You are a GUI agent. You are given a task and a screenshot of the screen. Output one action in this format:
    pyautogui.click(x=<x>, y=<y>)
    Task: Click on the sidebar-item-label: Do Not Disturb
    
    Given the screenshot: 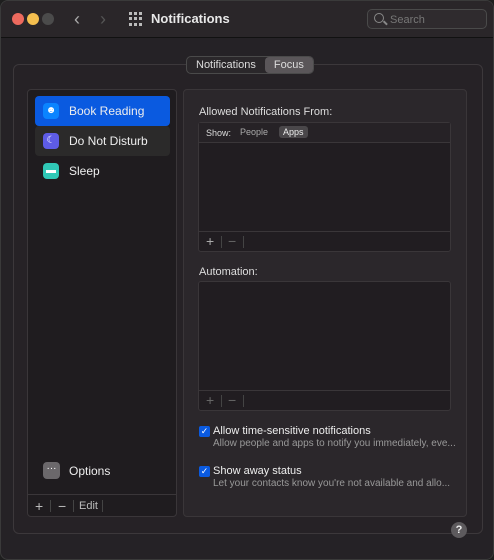 What is the action you would take?
    pyautogui.click(x=108, y=141)
    